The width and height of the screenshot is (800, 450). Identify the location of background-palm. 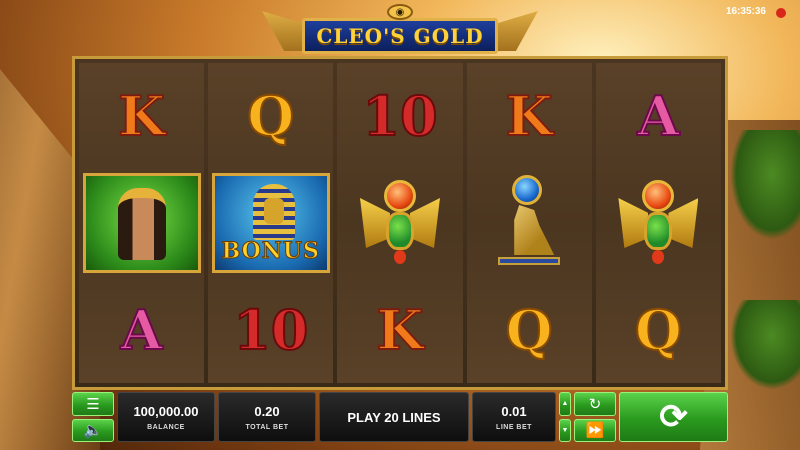
(765, 185).